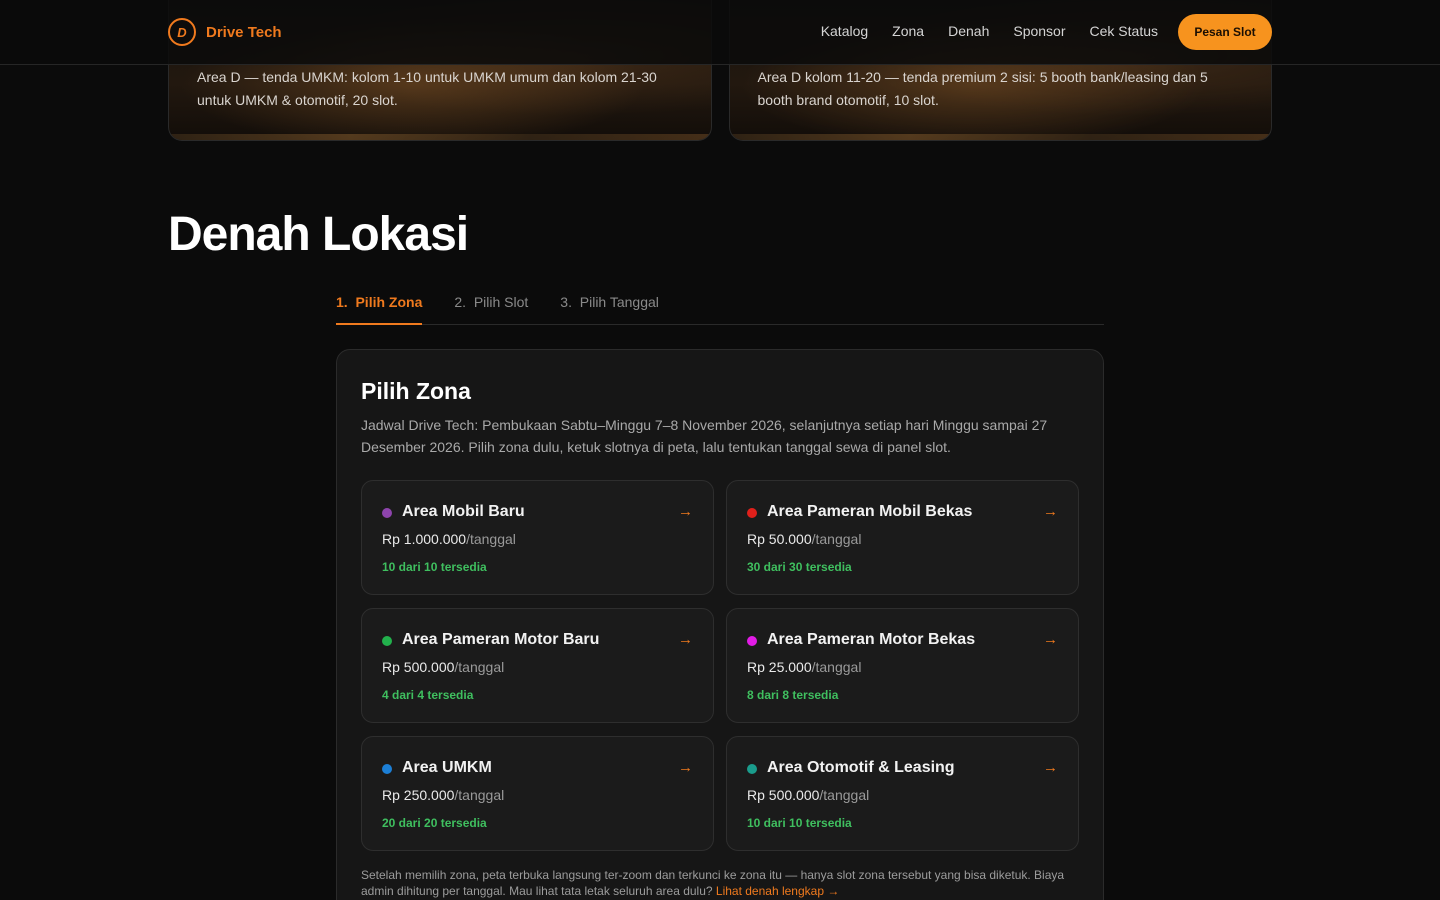 The image size is (1440, 900). Describe the element at coordinates (804, 667) in the screenshot. I see `zone-price: Rp 25.000/tanggal` at that location.